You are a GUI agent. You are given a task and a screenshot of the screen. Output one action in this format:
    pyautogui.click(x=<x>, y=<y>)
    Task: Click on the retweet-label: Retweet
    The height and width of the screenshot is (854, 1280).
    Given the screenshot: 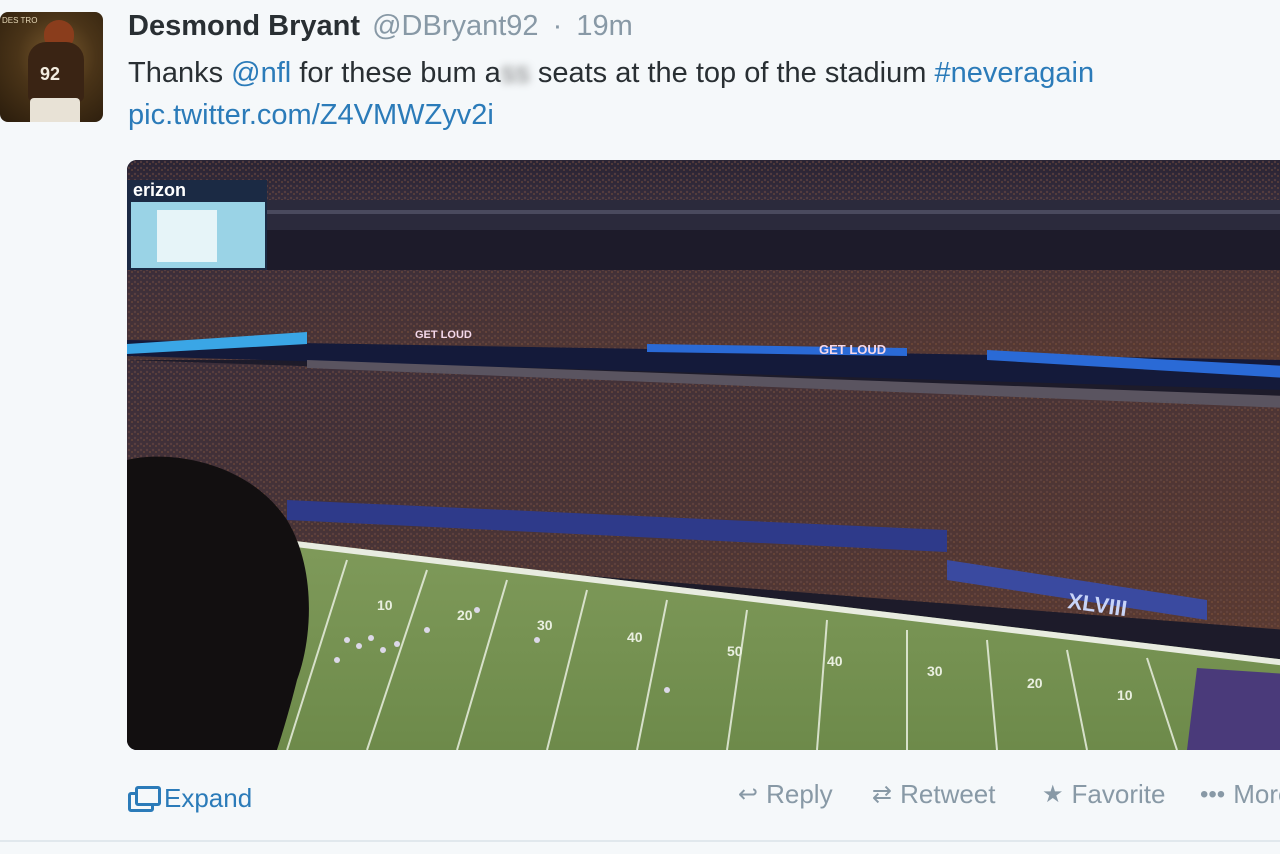 What is the action you would take?
    pyautogui.click(x=948, y=794)
    